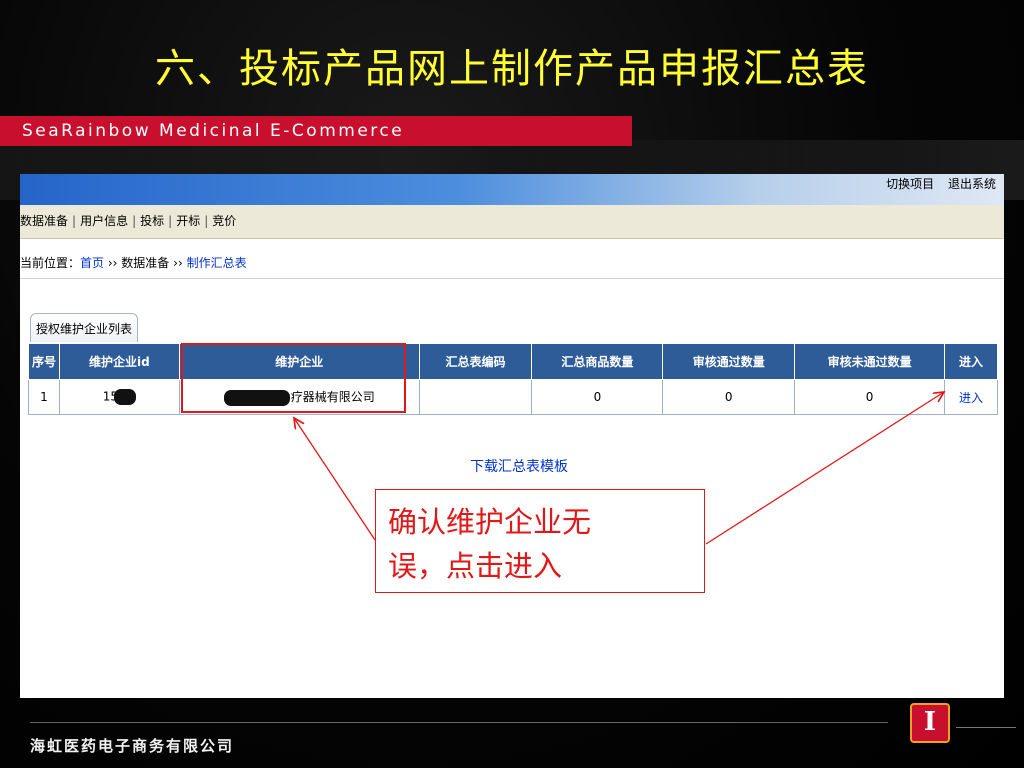 This screenshot has height=768, width=1024. I want to click on logo-glyph: I, so click(930, 722).